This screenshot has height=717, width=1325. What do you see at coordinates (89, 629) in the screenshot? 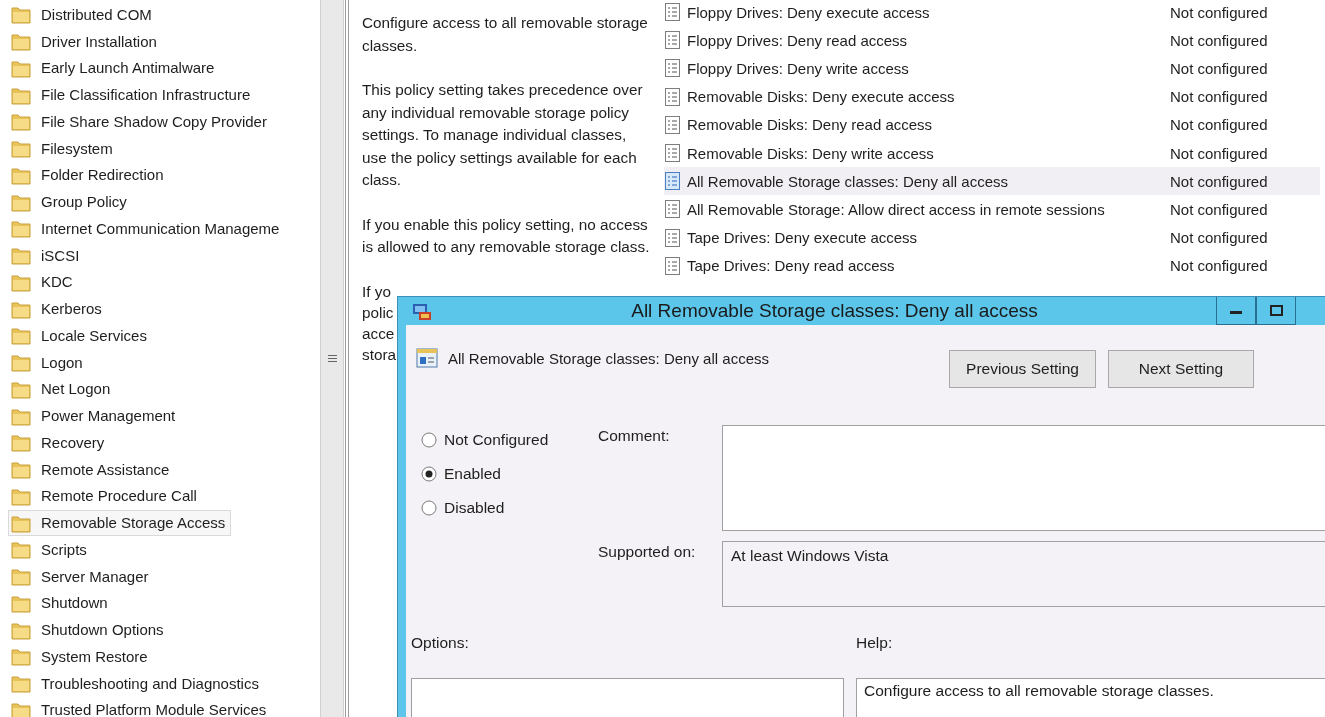
I see `tree-item: Shutdown Options` at bounding box center [89, 629].